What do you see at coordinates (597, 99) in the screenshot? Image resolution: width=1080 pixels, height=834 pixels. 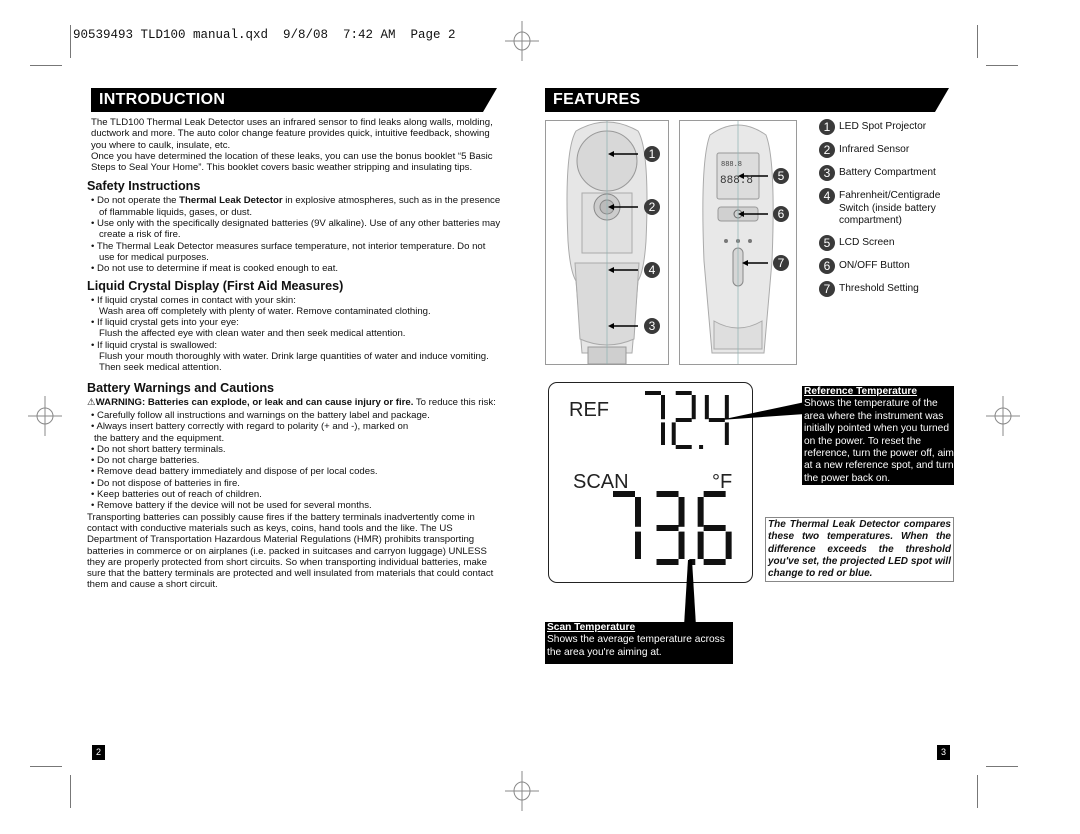 I see `features-title: FEATURES` at bounding box center [597, 99].